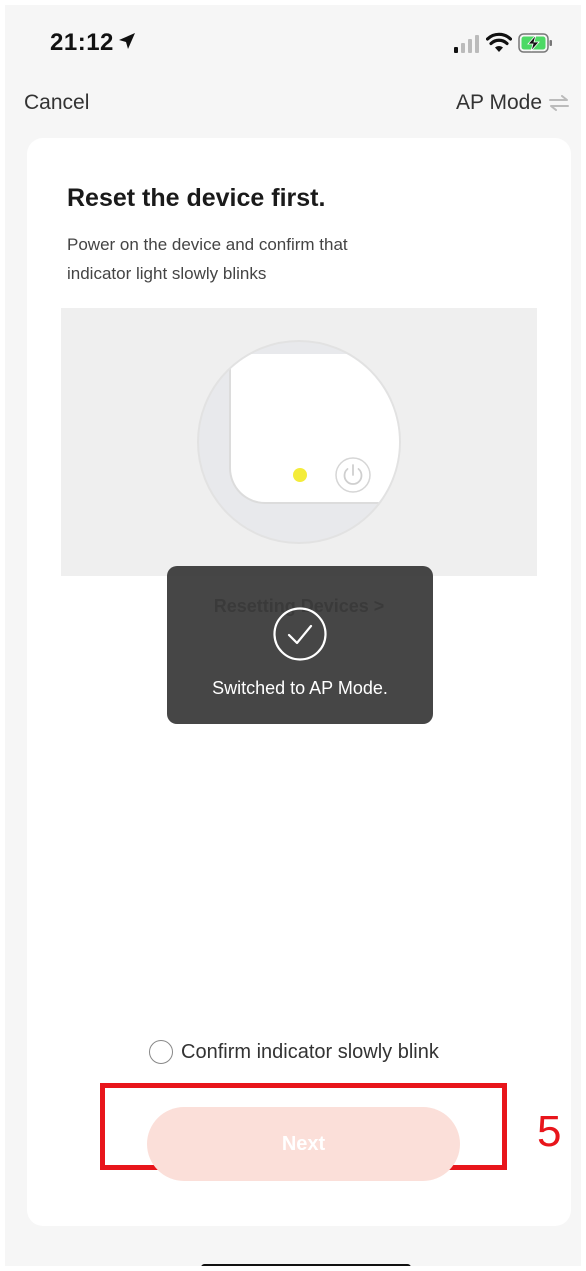 Image resolution: width=586 pixels, height=1271 pixels. I want to click on indicator-light, so click(300, 475).